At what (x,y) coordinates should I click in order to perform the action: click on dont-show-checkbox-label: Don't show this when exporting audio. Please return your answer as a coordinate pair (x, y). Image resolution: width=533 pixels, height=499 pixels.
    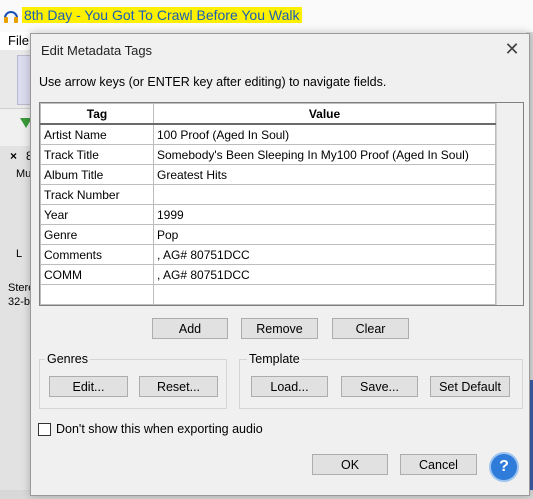
    Looking at the image, I should click on (159, 429).